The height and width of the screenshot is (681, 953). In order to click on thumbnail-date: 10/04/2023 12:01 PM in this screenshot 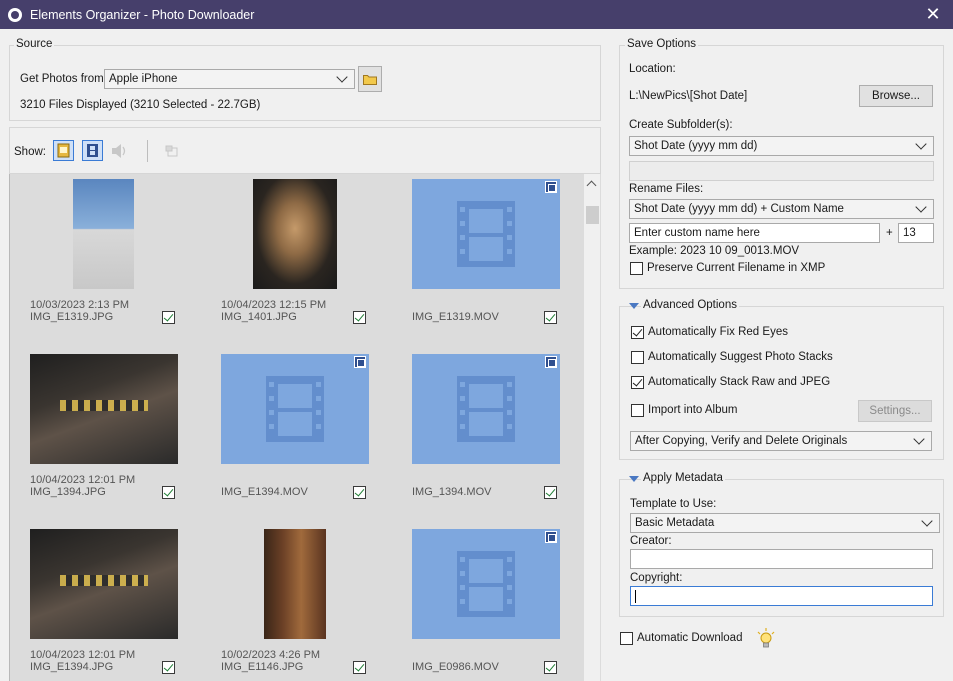, I will do `click(83, 480)`.